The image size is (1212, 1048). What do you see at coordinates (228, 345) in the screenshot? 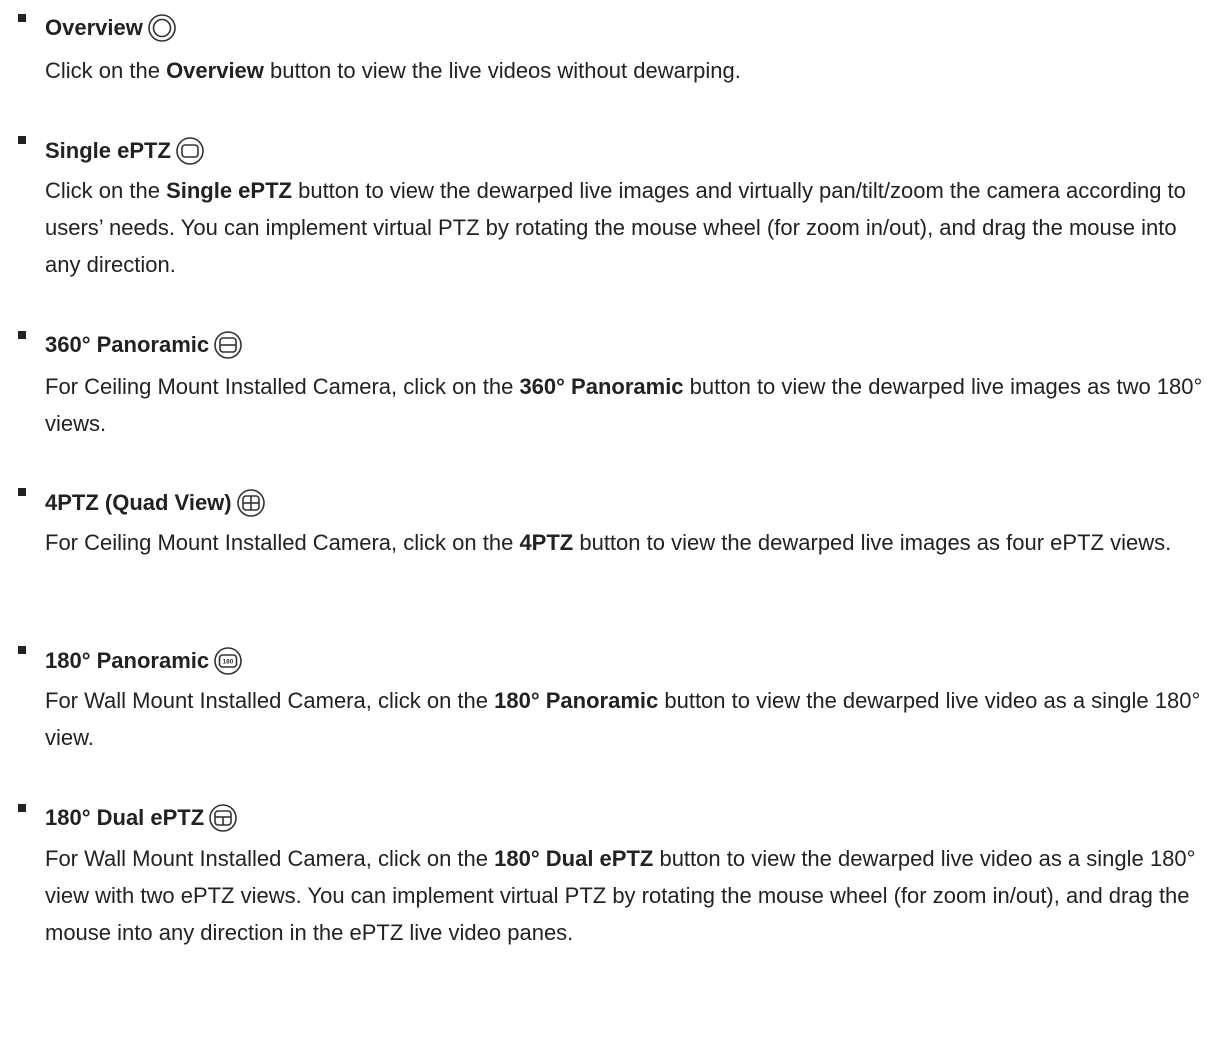
I see `panoramic-360-split-icon` at bounding box center [228, 345].